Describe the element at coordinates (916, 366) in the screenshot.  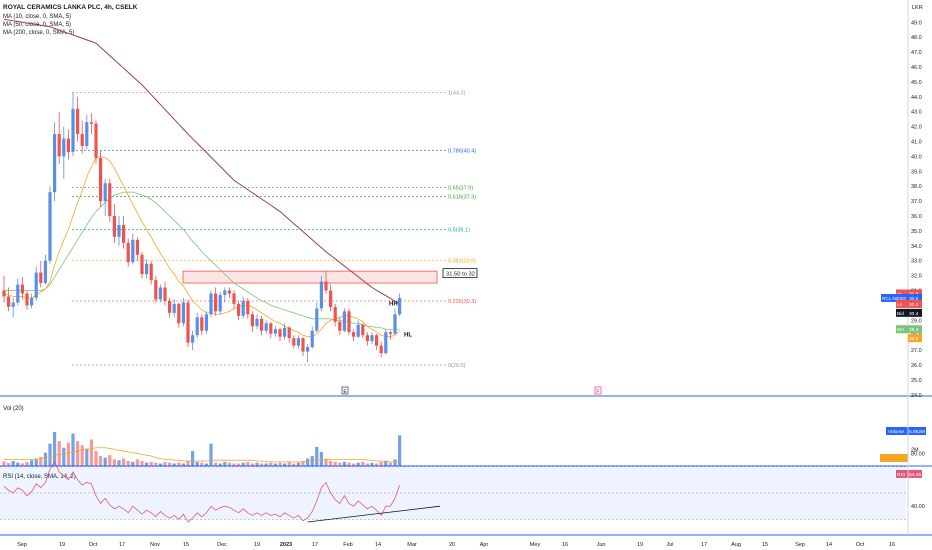
I see `price-tick-label: 26.0` at that location.